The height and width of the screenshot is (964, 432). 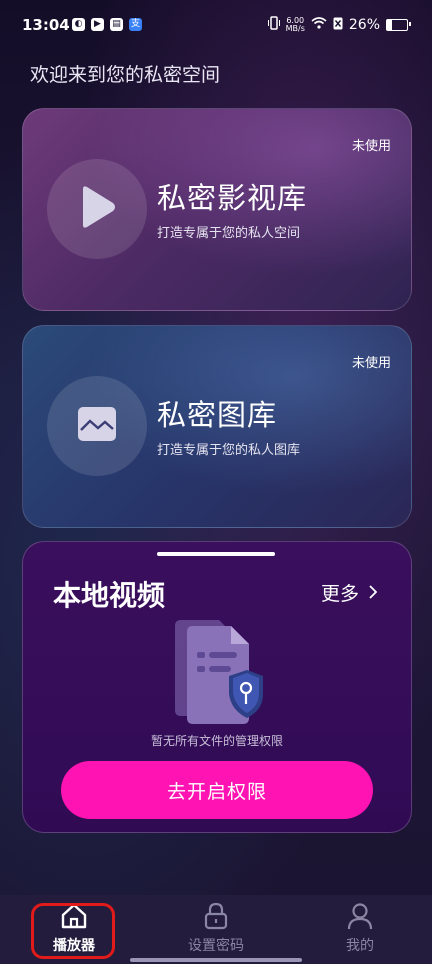 I want to click on chevron-right-icon, so click(x=373, y=593).